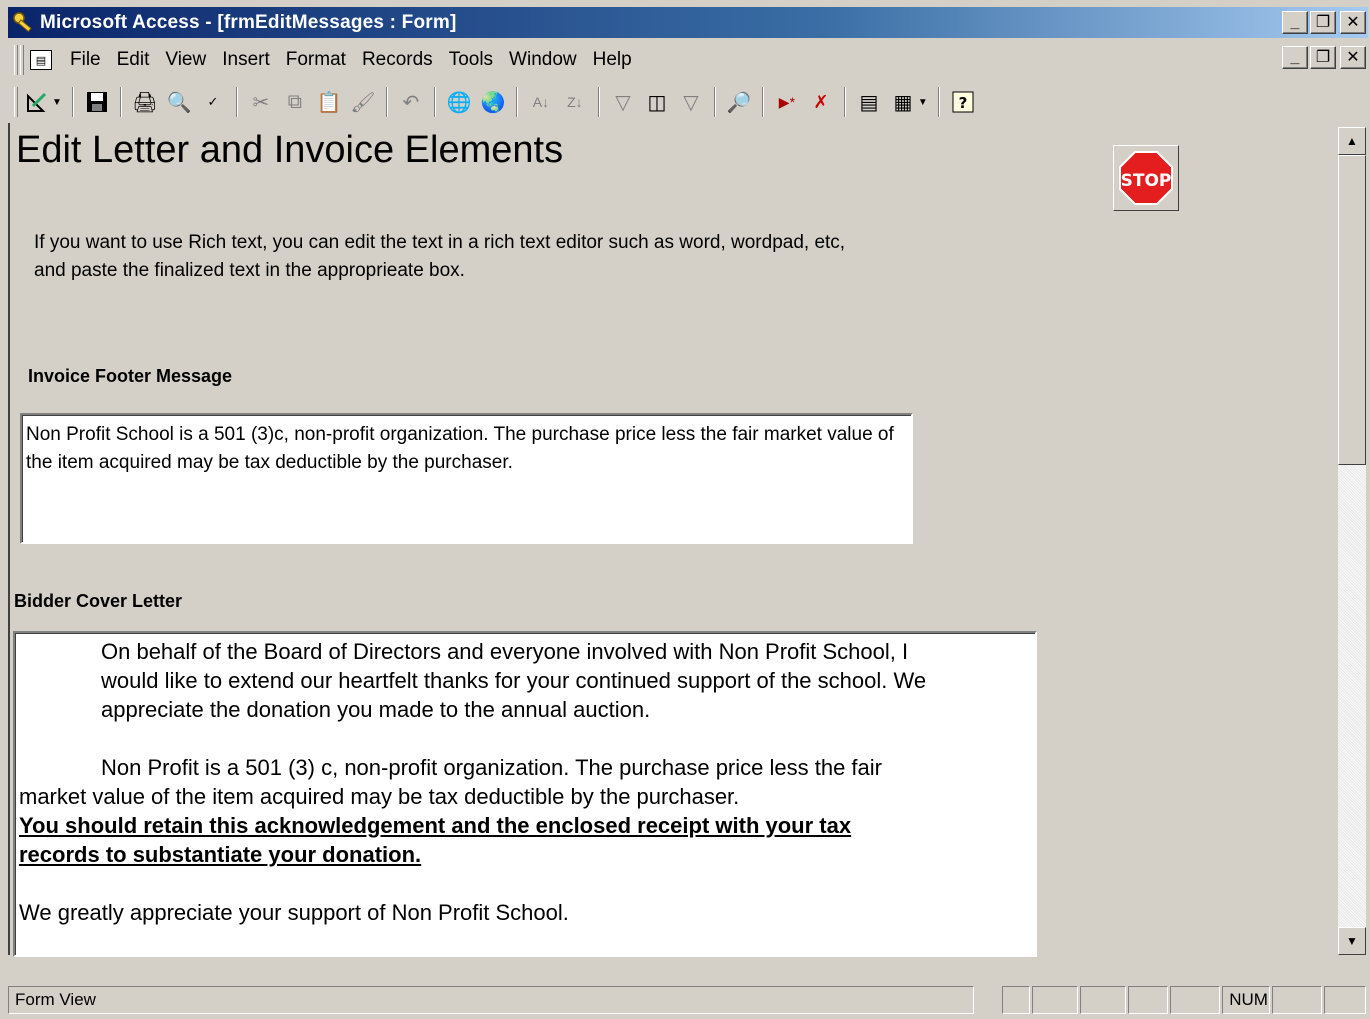 The width and height of the screenshot is (1370, 1019). I want to click on filter-by-selection-icon: ▽, so click(623, 102).